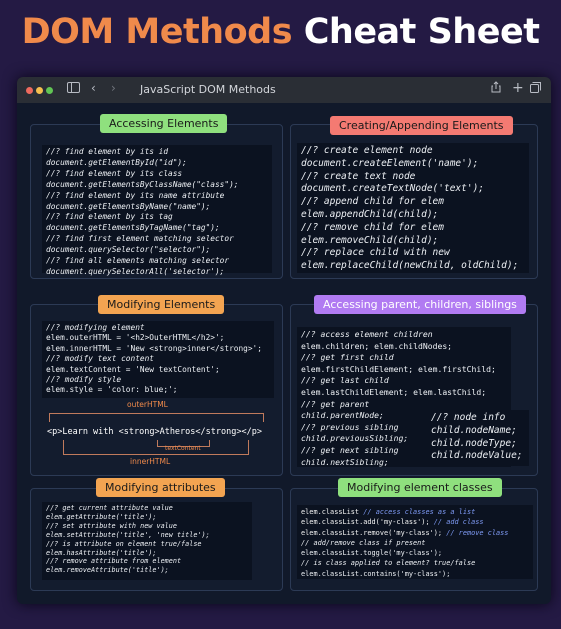 This screenshot has width=561, height=629. What do you see at coordinates (335, 403) in the screenshot?
I see `code-line: //? get parent` at bounding box center [335, 403].